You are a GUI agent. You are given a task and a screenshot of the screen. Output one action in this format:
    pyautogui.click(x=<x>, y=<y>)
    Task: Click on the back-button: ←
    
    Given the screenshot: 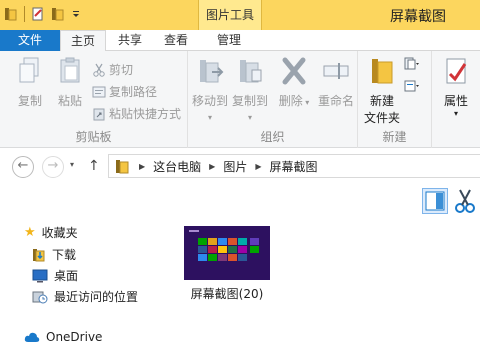 What is the action you would take?
    pyautogui.click(x=23, y=167)
    